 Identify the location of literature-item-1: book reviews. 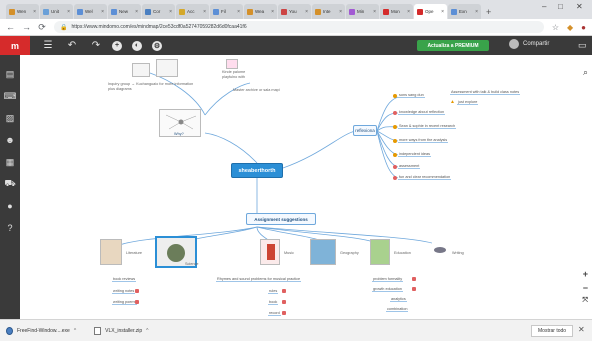
(124, 279).